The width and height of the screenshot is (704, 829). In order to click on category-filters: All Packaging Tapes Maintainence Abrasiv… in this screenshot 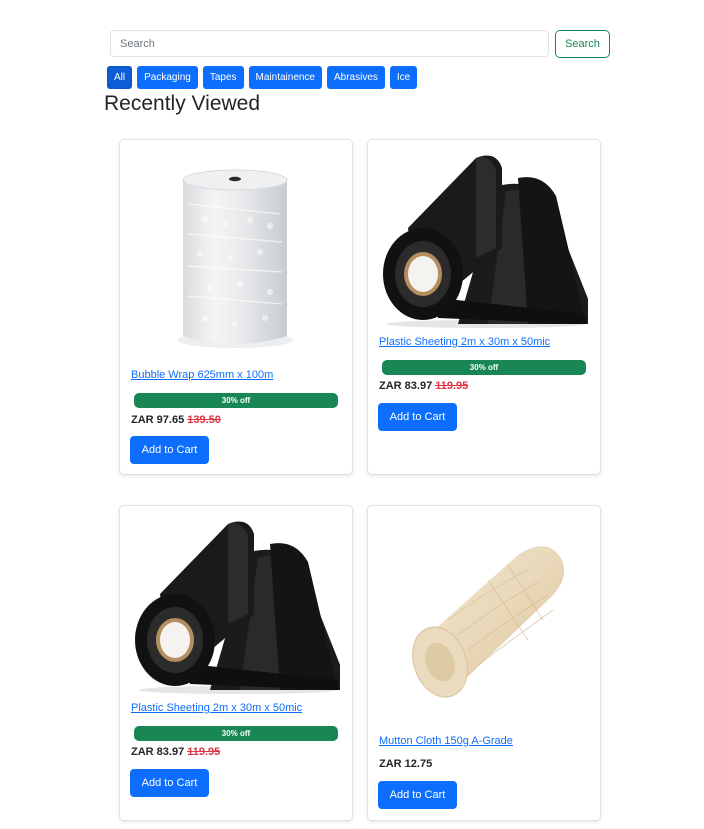, I will do `click(262, 77)`.